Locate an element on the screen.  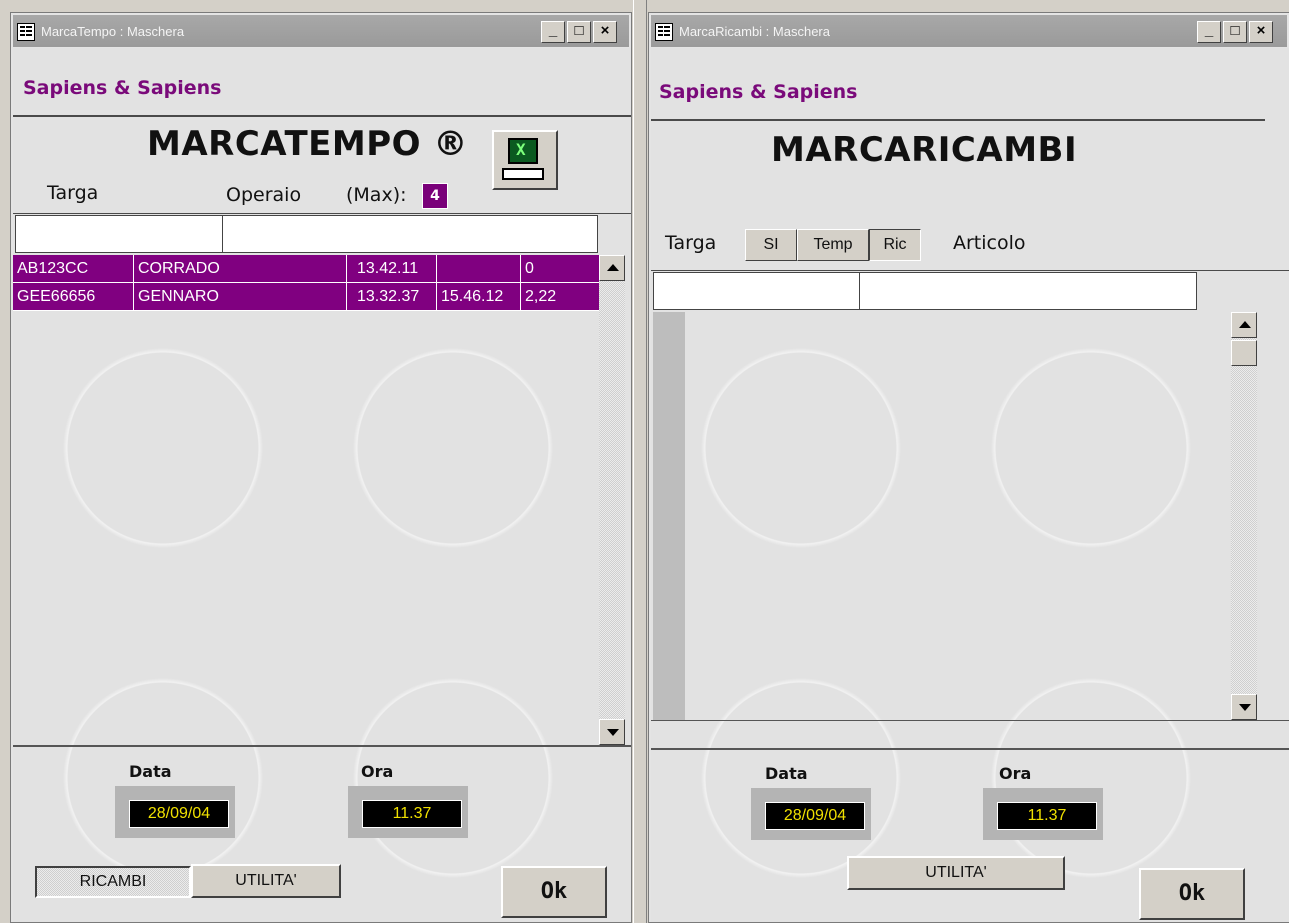
max-value-badge: 4 is located at coordinates (435, 196).